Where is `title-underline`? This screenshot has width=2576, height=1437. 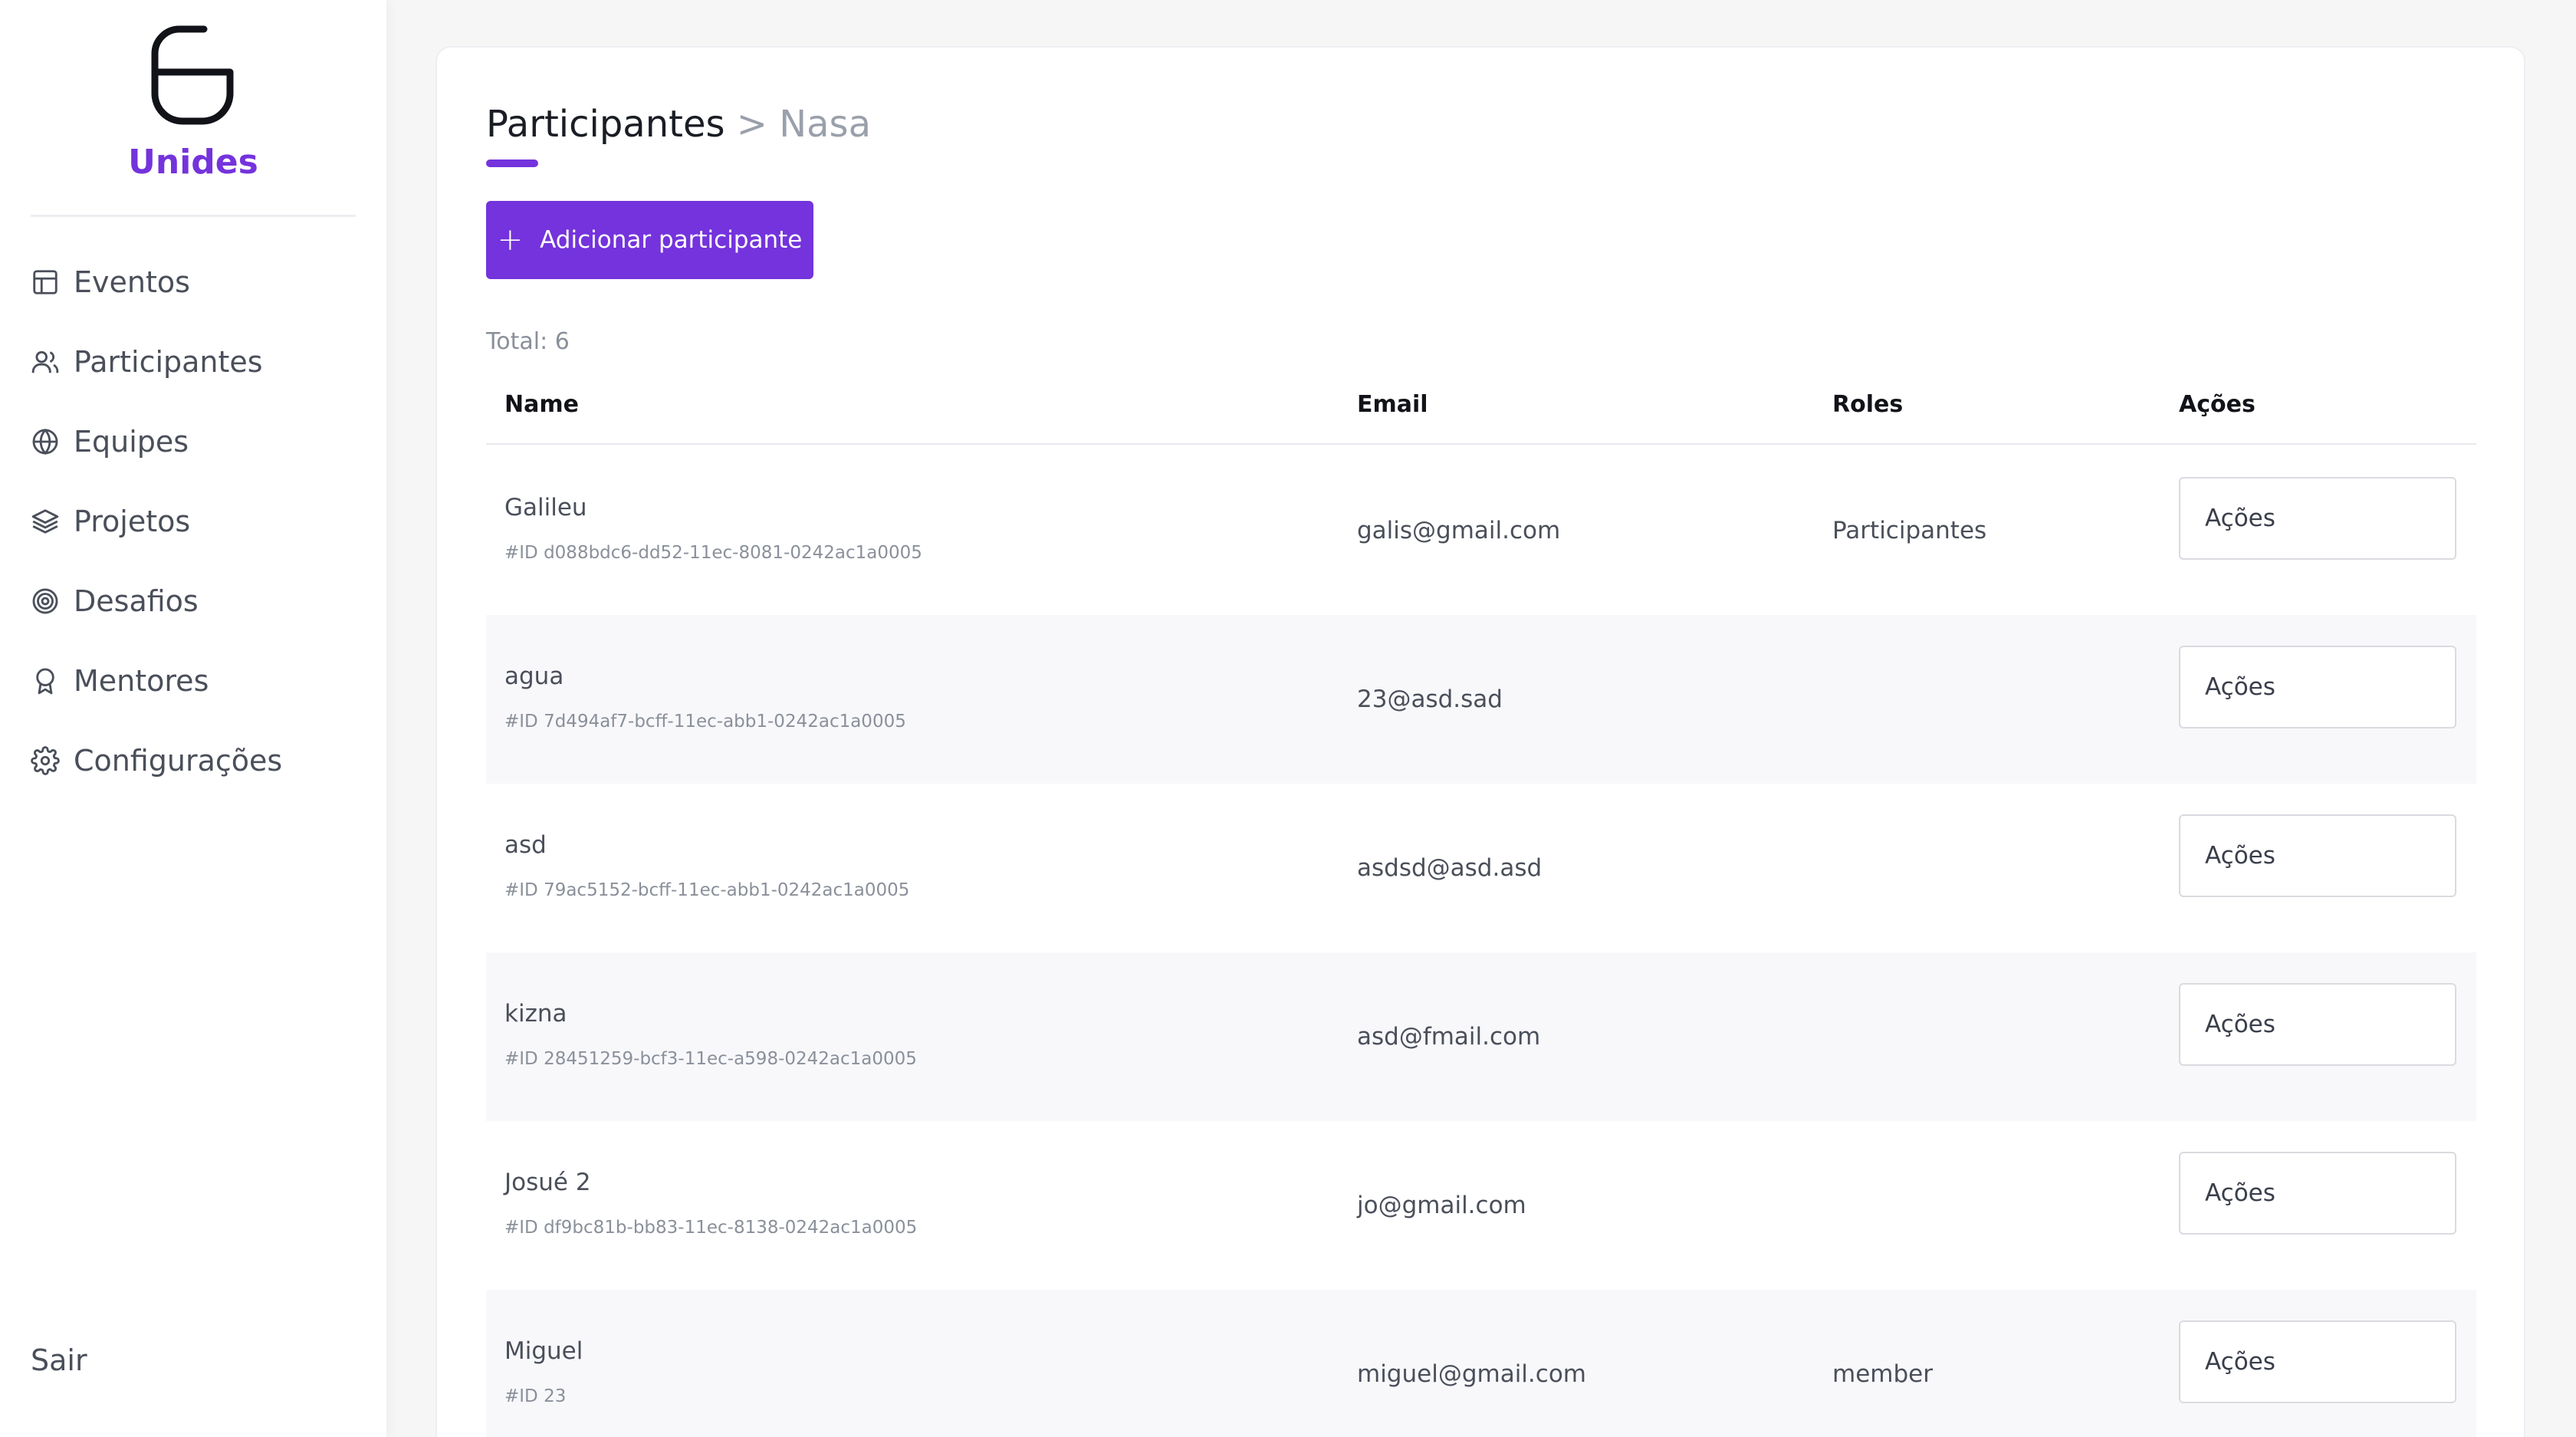 title-underline is located at coordinates (512, 163).